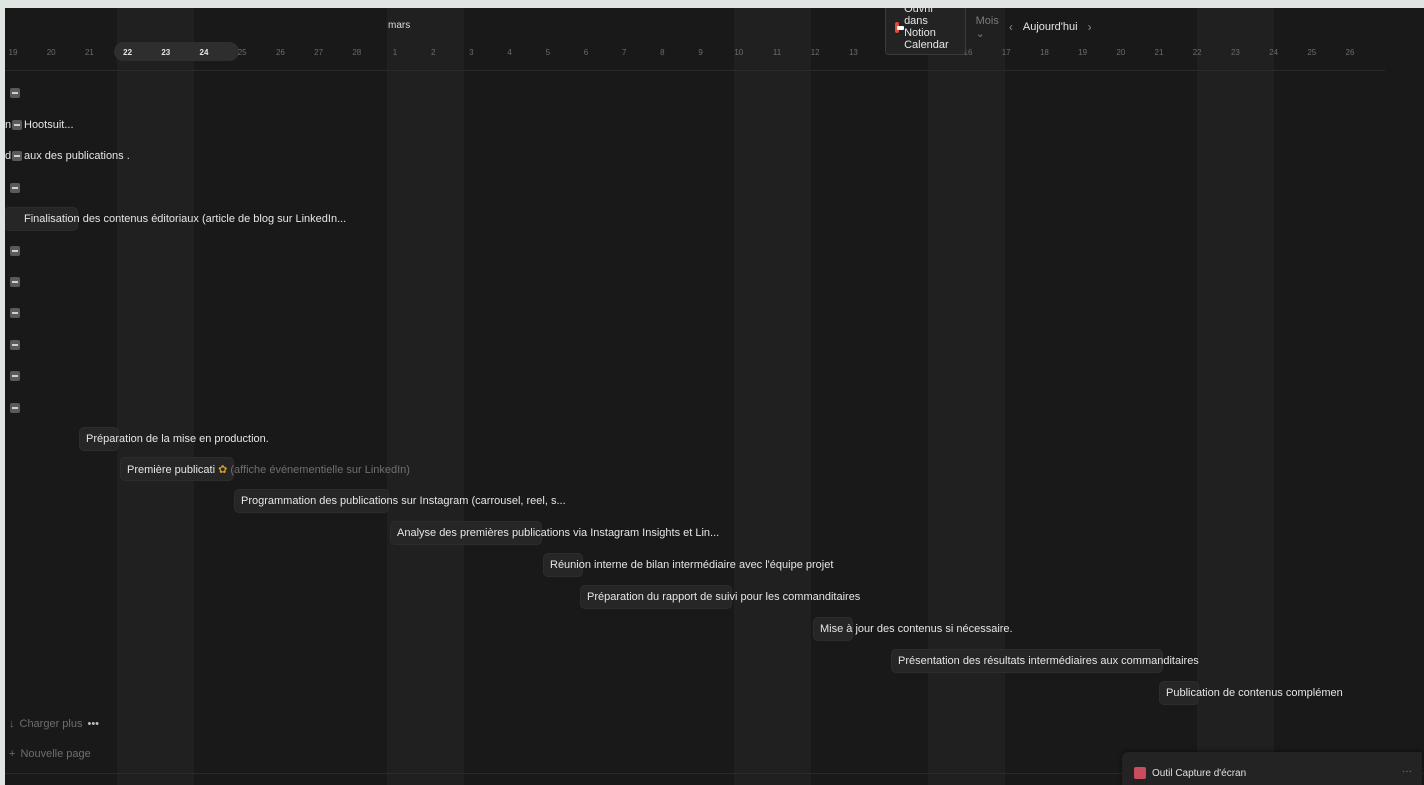 This screenshot has height=785, width=1424. Describe the element at coordinates (1407, 771) in the screenshot. I see `more-icon: ···` at that location.